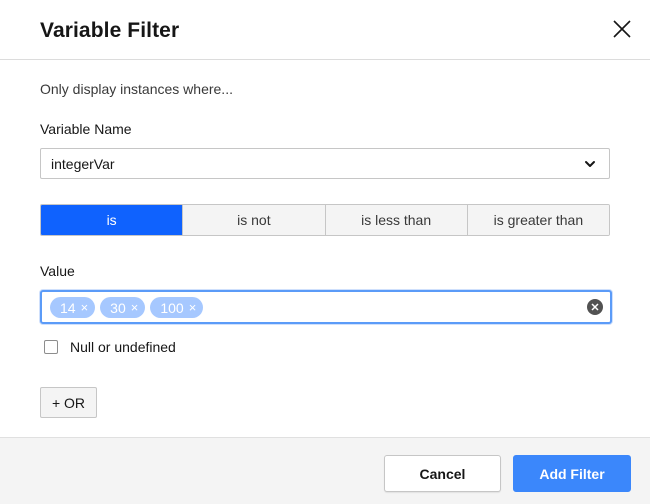 This screenshot has width=650, height=504. Describe the element at coordinates (572, 473) in the screenshot. I see `add-filter-button: Add Filter` at that location.